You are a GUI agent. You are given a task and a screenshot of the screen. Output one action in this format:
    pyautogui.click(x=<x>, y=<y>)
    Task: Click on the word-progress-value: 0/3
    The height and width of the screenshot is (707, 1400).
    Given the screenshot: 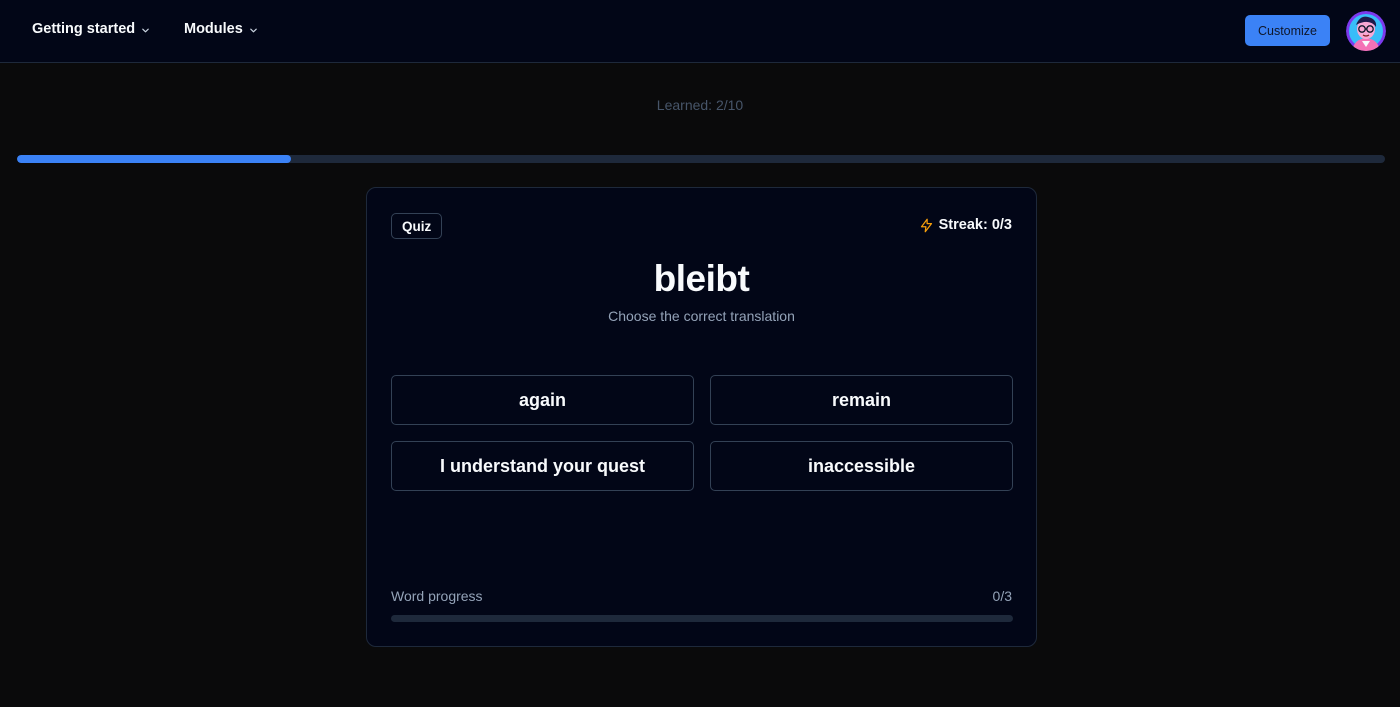 What is the action you would take?
    pyautogui.click(x=1002, y=596)
    